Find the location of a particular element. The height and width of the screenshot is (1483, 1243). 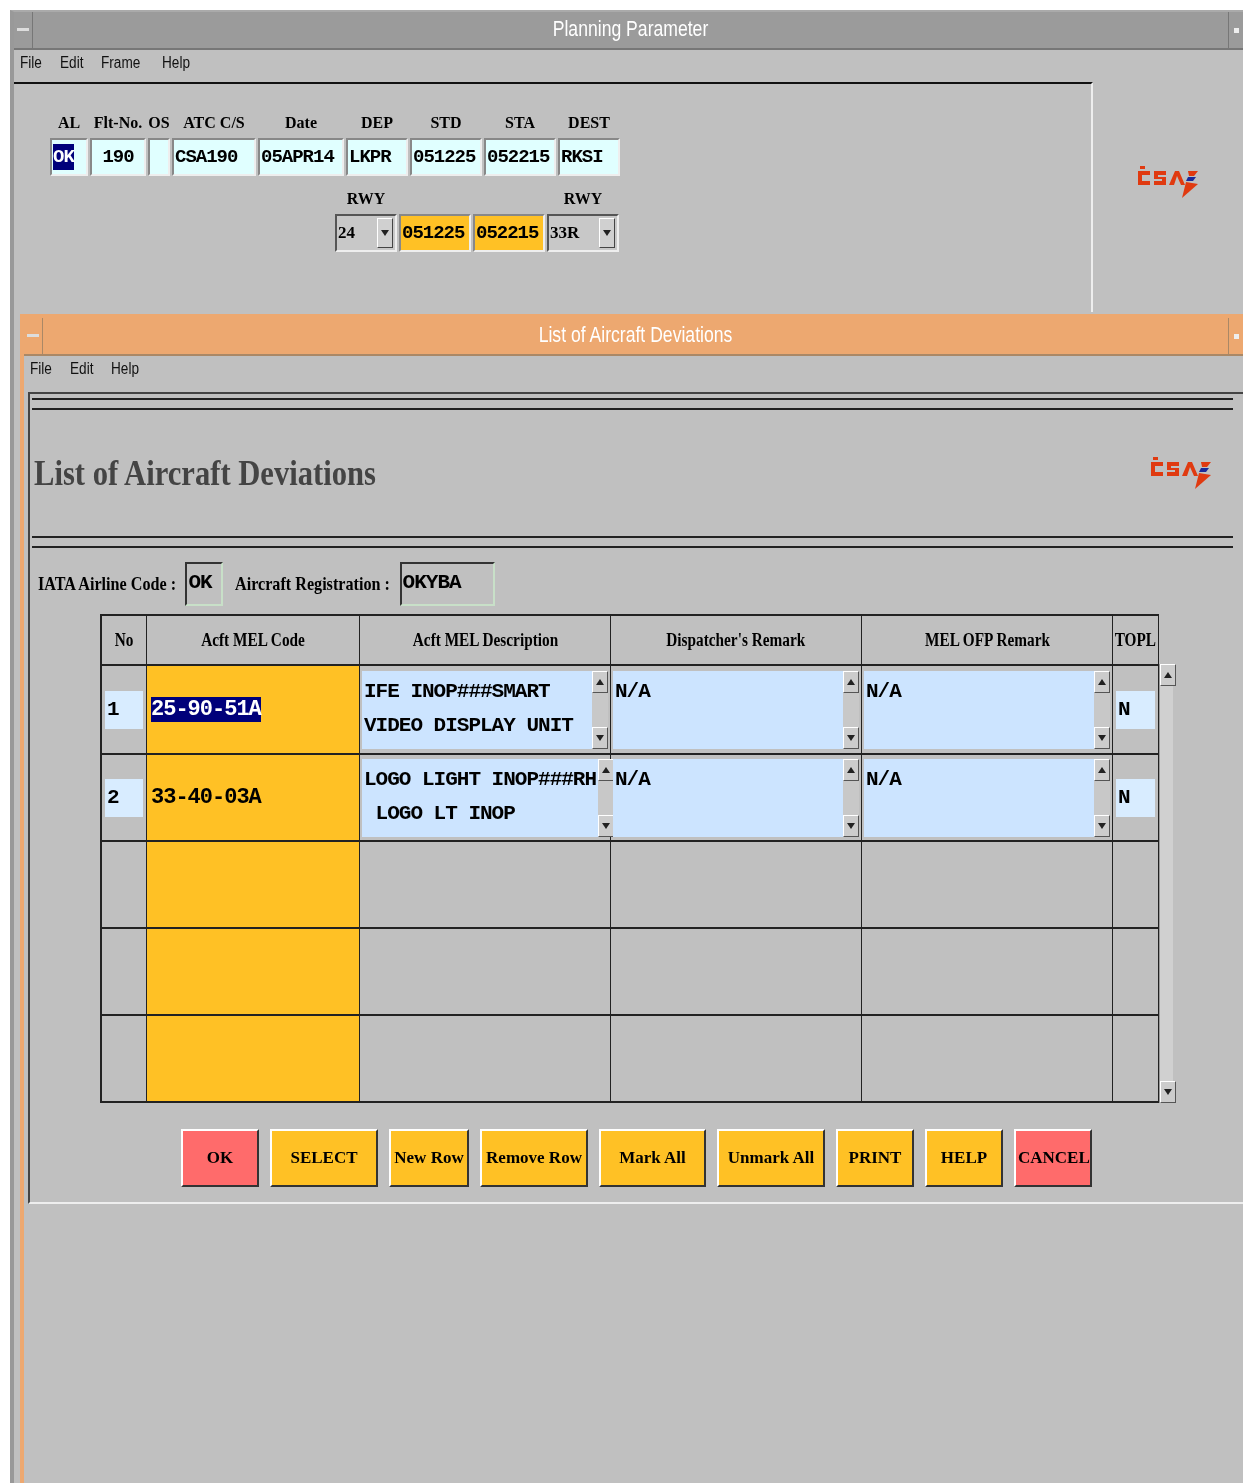

action-button: PRINT is located at coordinates (875, 1158).